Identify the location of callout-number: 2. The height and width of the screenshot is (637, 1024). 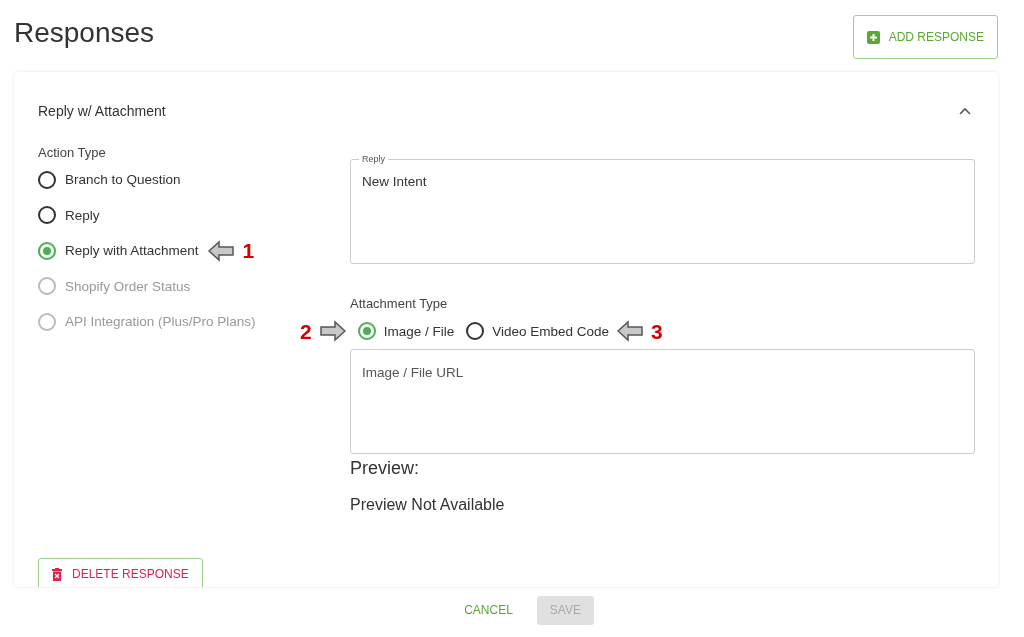
(306, 331).